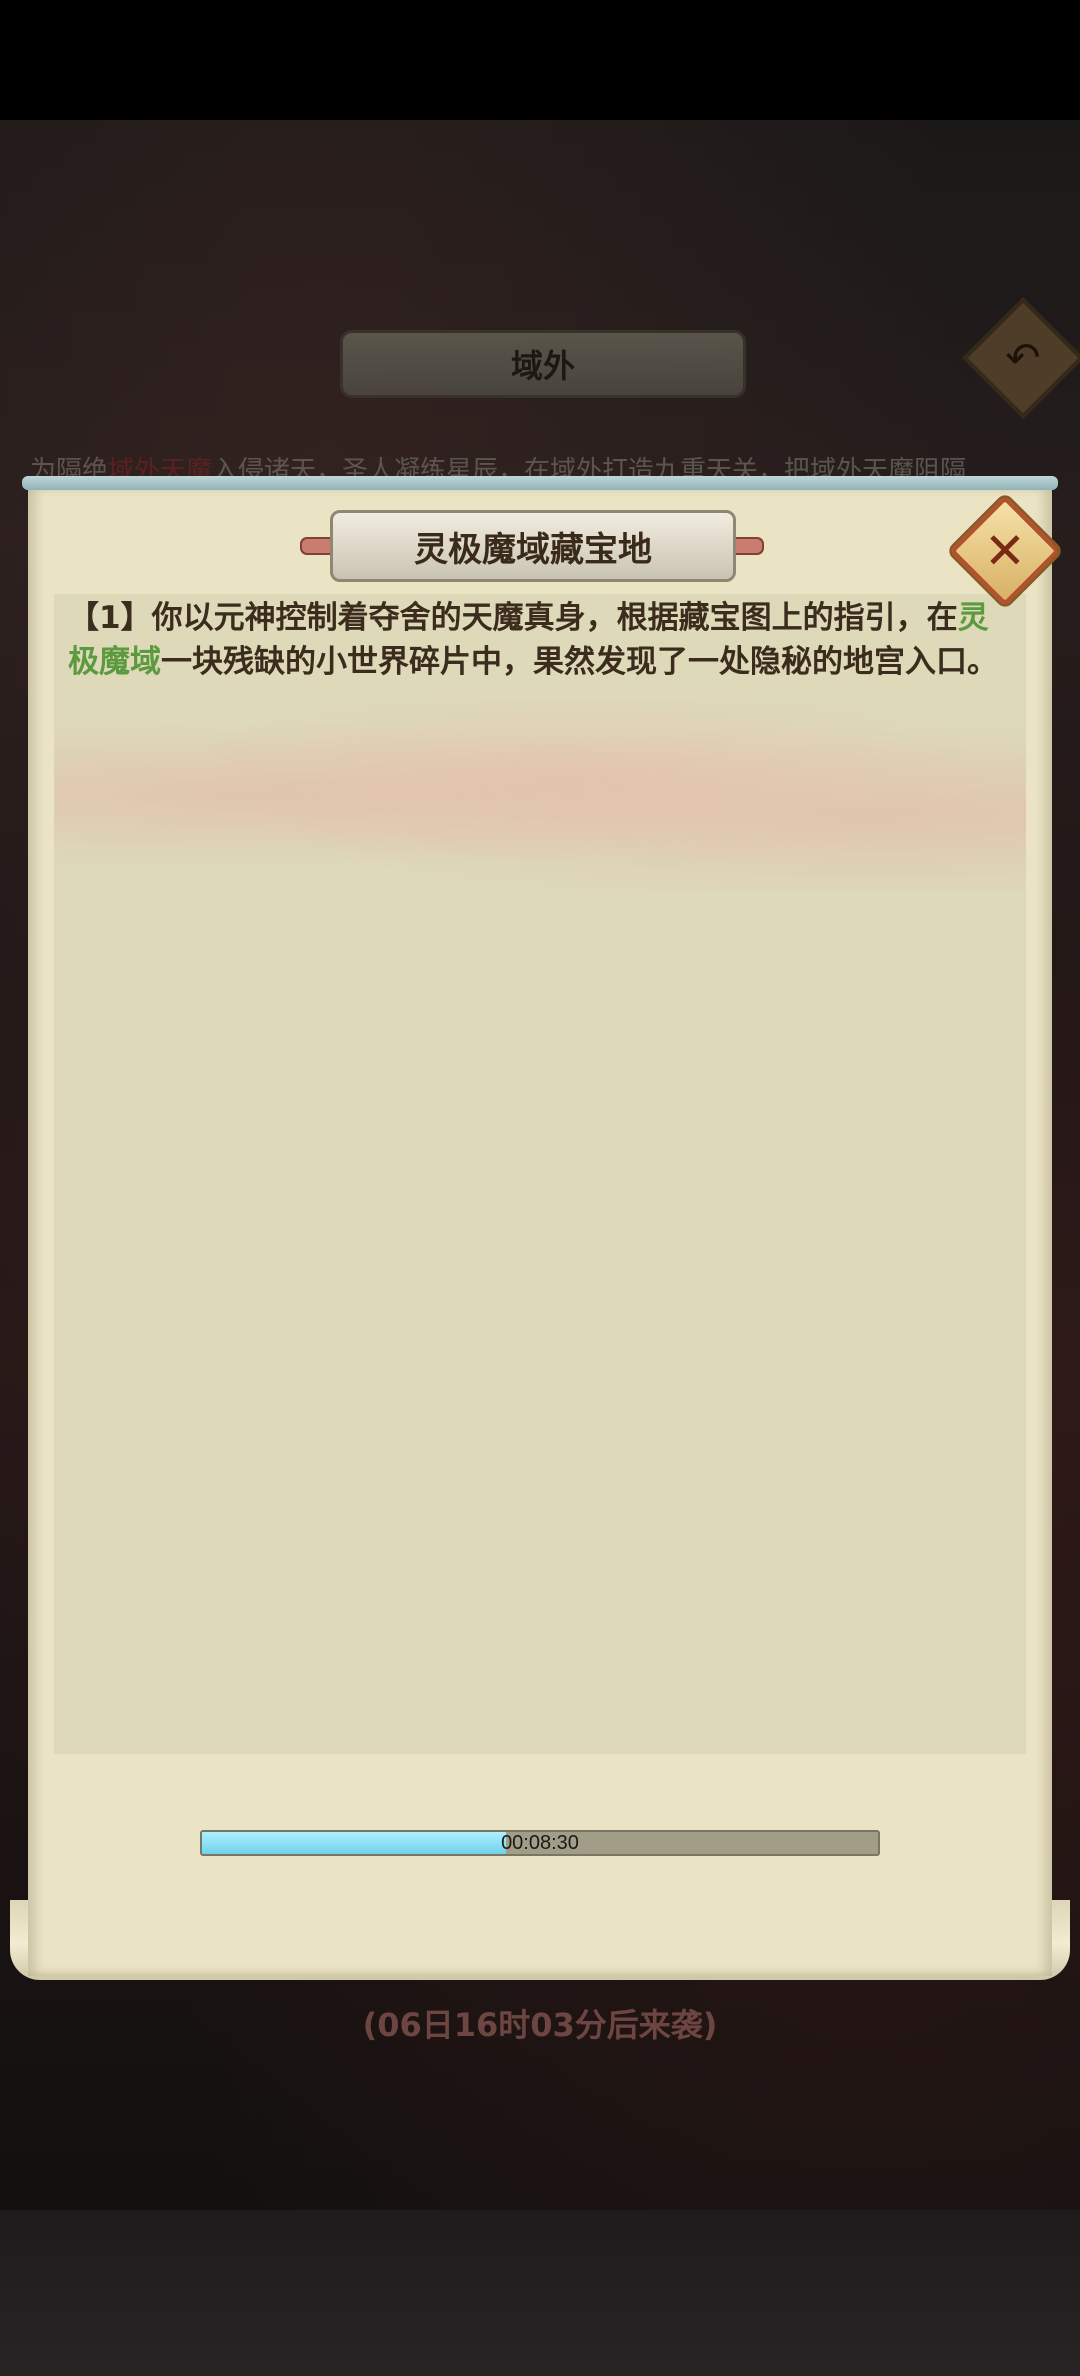 This screenshot has width=1080, height=2376. Describe the element at coordinates (533, 546) in the screenshot. I see `dialog-title: 灵极魔域藏宝地` at that location.